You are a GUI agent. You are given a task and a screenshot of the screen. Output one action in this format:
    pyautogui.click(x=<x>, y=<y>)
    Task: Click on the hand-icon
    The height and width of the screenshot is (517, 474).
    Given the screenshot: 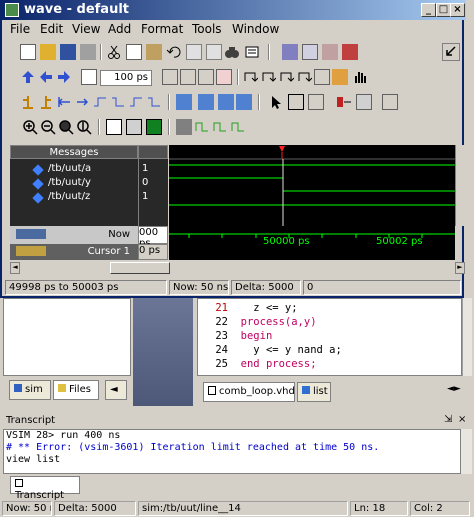 What is the action you would take?
    pyautogui.click(x=360, y=77)
    